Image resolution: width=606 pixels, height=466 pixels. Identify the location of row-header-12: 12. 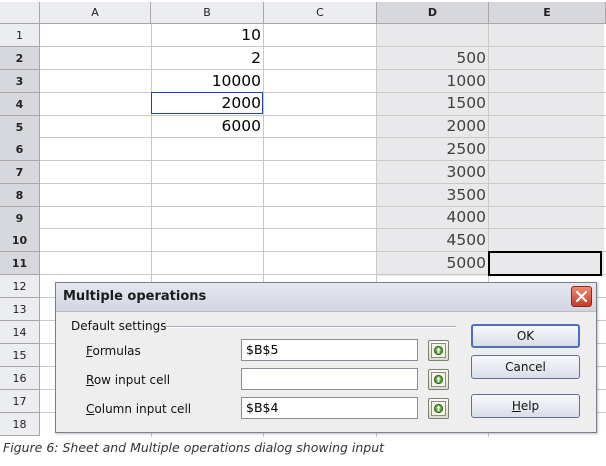
(20, 286).